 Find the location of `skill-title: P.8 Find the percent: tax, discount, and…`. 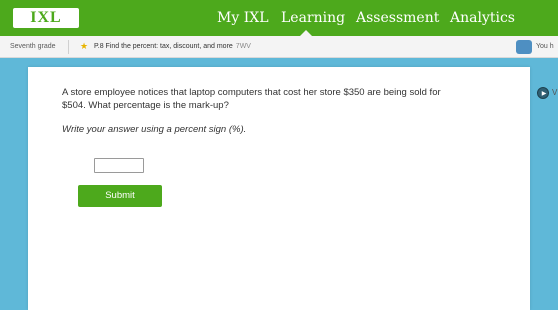

skill-title: P.8 Find the percent: tax, discount, and… is located at coordinates (163, 46).